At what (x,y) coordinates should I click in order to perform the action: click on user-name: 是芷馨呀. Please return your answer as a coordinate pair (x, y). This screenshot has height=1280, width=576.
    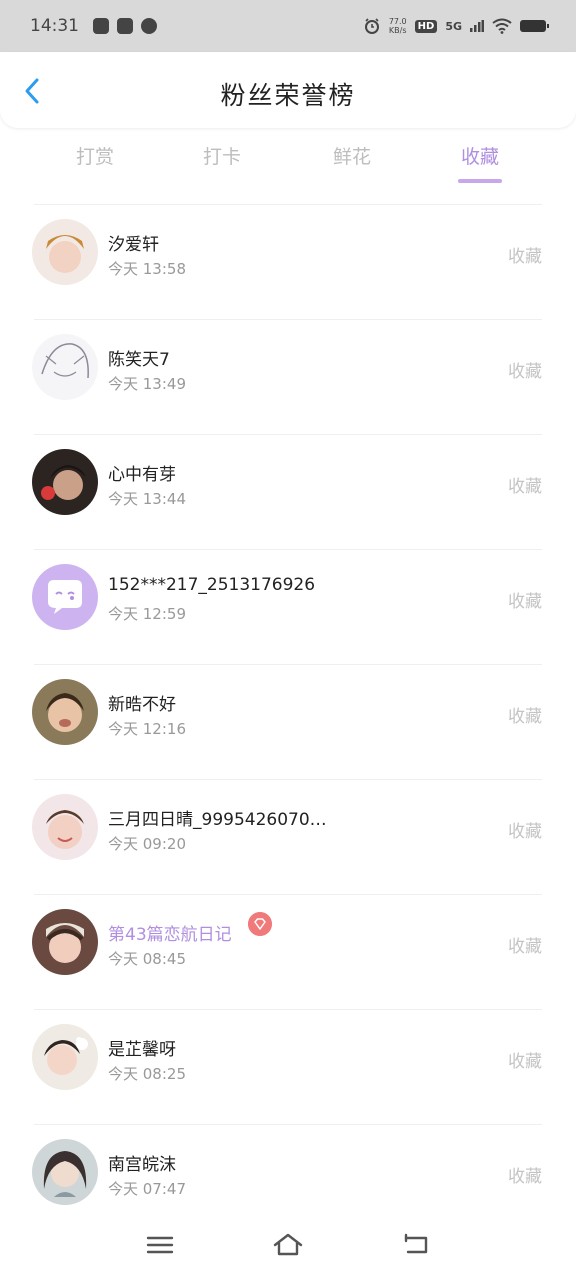
    Looking at the image, I should click on (142, 1050).